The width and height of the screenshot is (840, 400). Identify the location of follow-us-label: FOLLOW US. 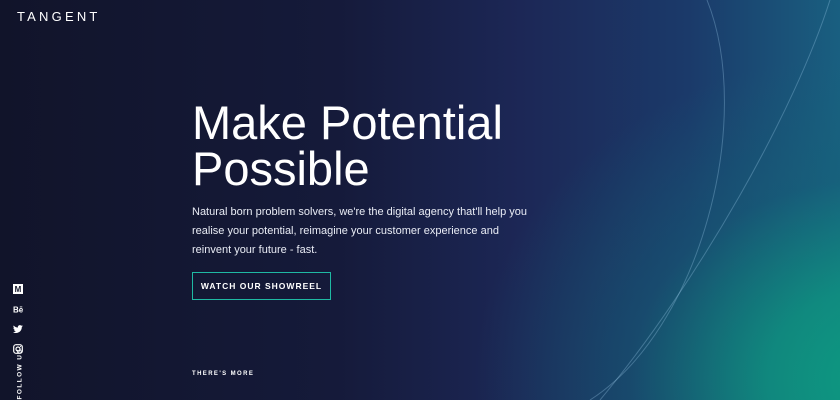
(18, 373).